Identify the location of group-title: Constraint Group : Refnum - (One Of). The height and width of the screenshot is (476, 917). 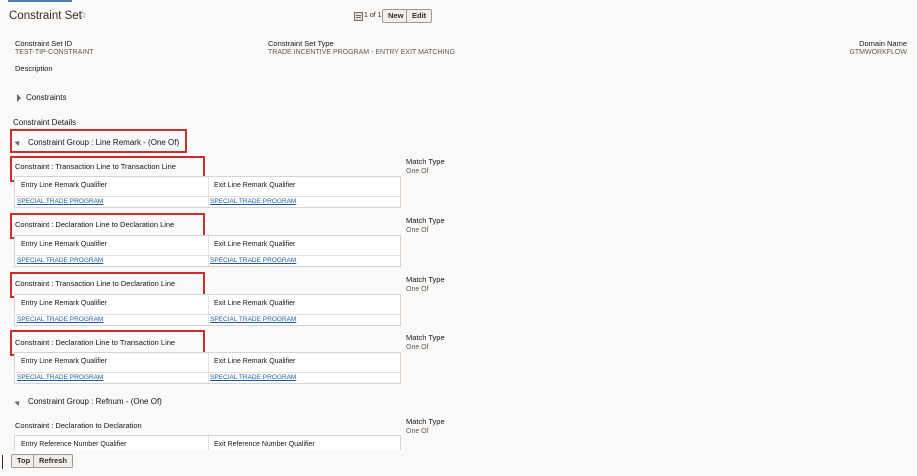
(95, 401).